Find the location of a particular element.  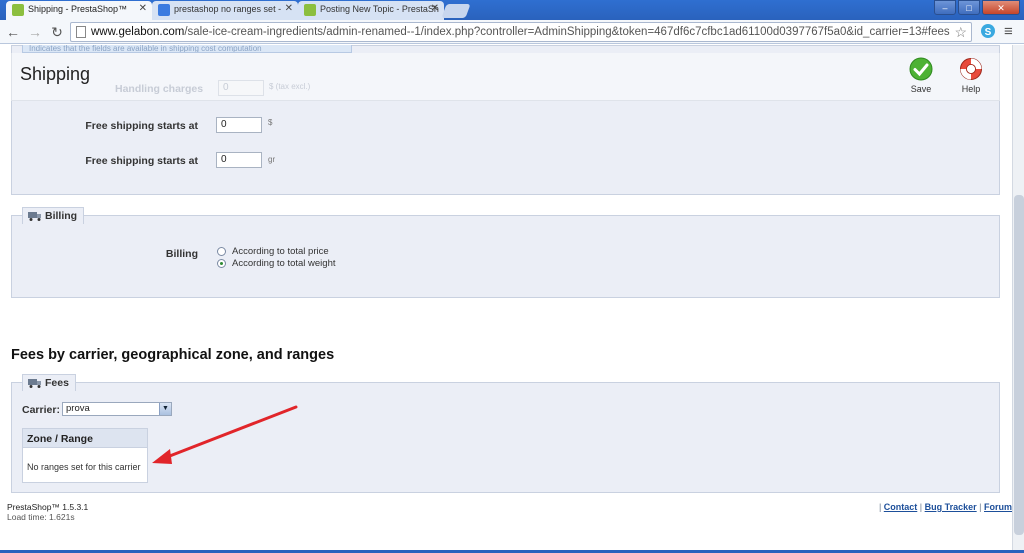

svg-text: S is located at coordinates (988, 32).